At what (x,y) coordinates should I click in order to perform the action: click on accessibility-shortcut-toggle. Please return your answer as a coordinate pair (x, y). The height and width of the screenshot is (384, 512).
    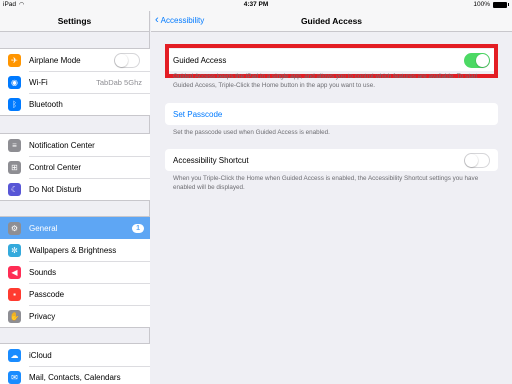
    Looking at the image, I should click on (477, 160).